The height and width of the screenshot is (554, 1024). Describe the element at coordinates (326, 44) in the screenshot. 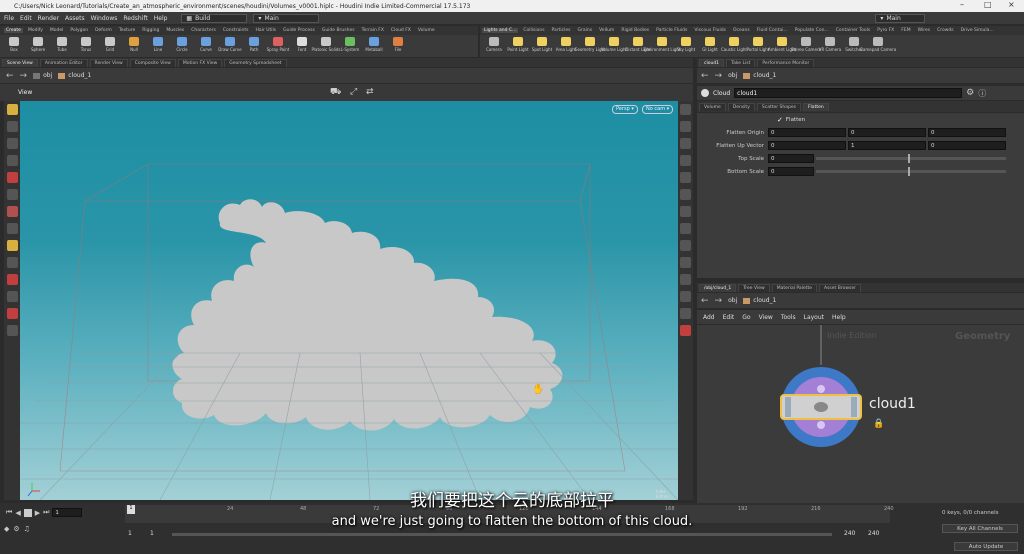

I see `shelf-tool: Platonic Solids` at that location.